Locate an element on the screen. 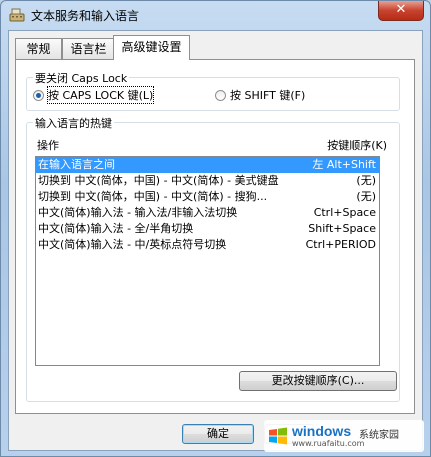 This screenshot has width=431, height=457. radio-caps-lock: 按 CAPS LOCK 键(L) is located at coordinates (94, 95).